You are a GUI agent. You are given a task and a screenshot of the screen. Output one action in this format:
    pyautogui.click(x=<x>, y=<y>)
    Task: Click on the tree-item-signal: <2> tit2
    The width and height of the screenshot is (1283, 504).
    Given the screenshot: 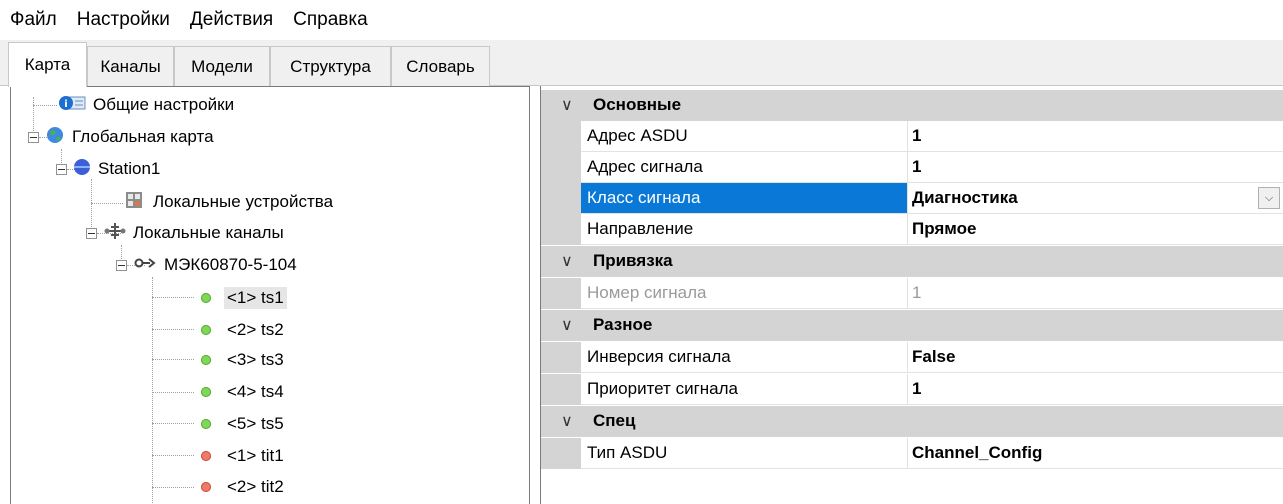 What is the action you would take?
    pyautogui.click(x=242, y=487)
    